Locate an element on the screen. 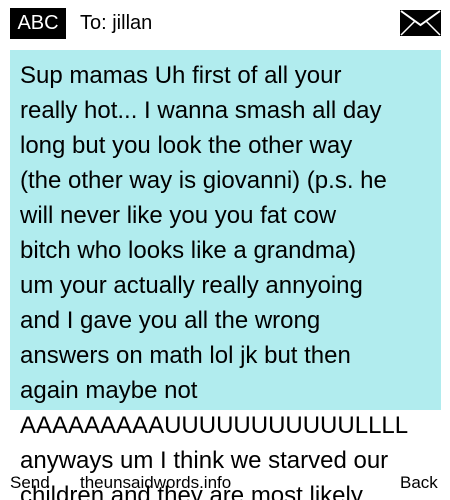 This screenshot has width=450, height=500. recipient-field: To: jillan is located at coordinates (116, 23).